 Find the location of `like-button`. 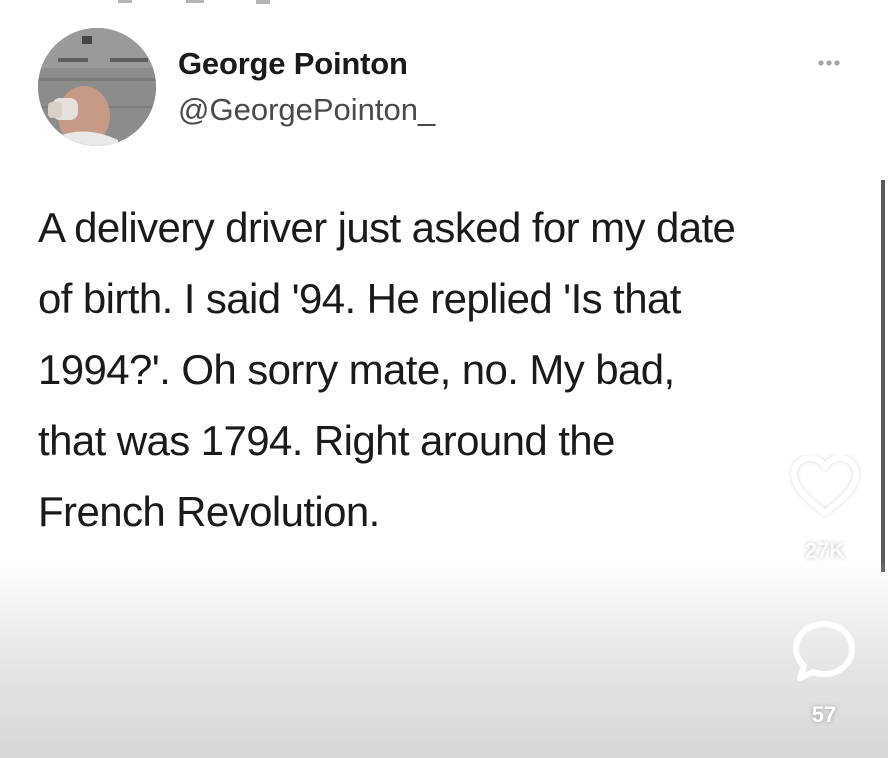

like-button is located at coordinates (825, 487).